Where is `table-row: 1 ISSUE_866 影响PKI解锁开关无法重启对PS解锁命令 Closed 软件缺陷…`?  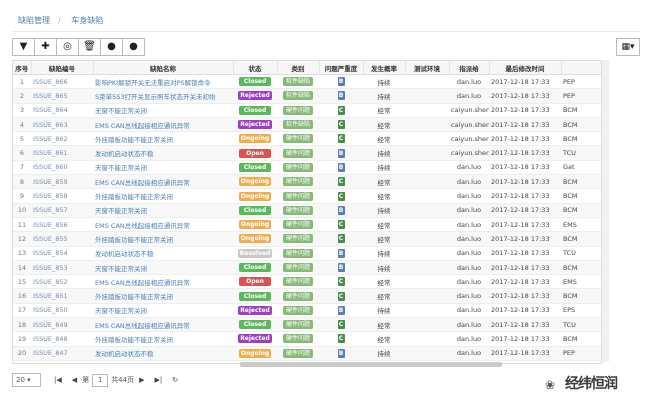
table-row: 1 ISSUE_866 影响PKI解锁开关无法重启对PS解锁命令 Closed 软件缺陷… is located at coordinates (307, 82).